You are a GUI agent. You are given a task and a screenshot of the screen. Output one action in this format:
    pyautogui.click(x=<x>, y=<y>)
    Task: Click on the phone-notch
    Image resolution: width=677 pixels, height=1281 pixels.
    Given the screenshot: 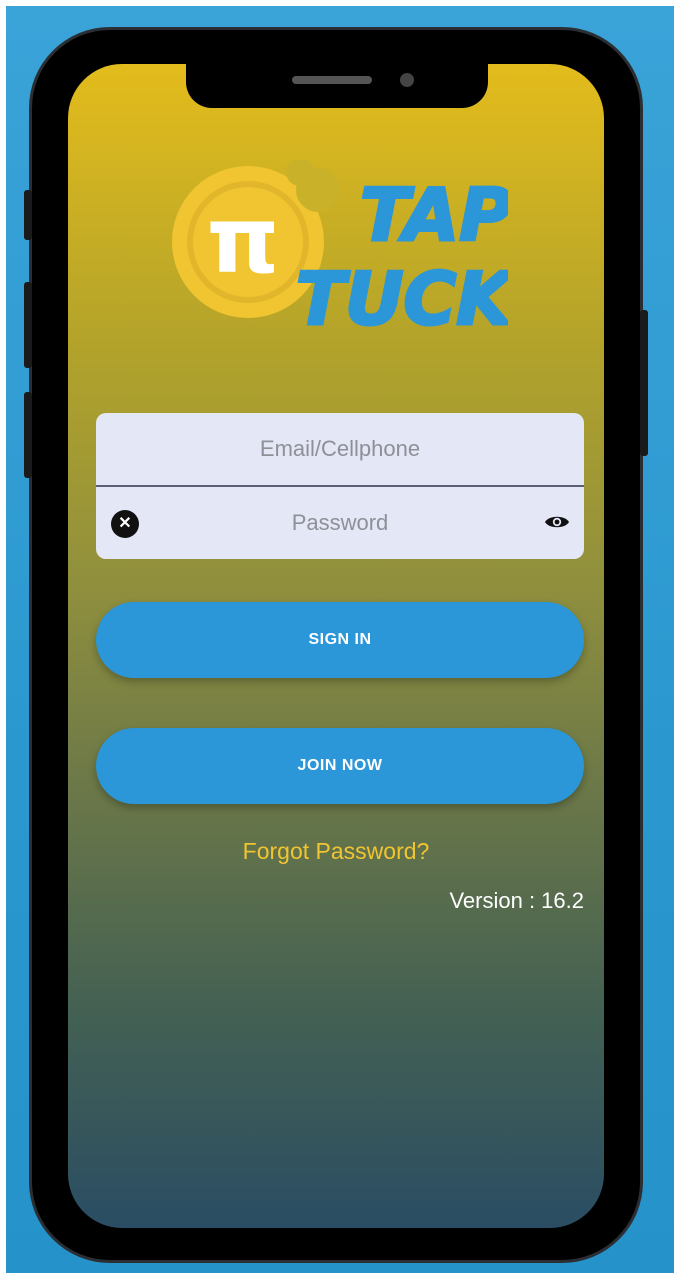 What is the action you would take?
    pyautogui.click(x=337, y=86)
    